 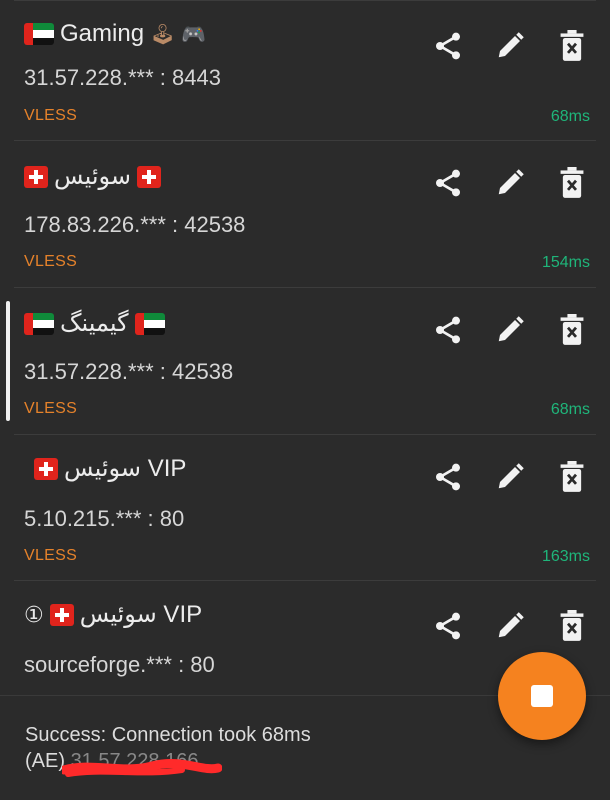 I want to click on server-address: 31.57.228.*** : 8443, so click(x=122, y=77).